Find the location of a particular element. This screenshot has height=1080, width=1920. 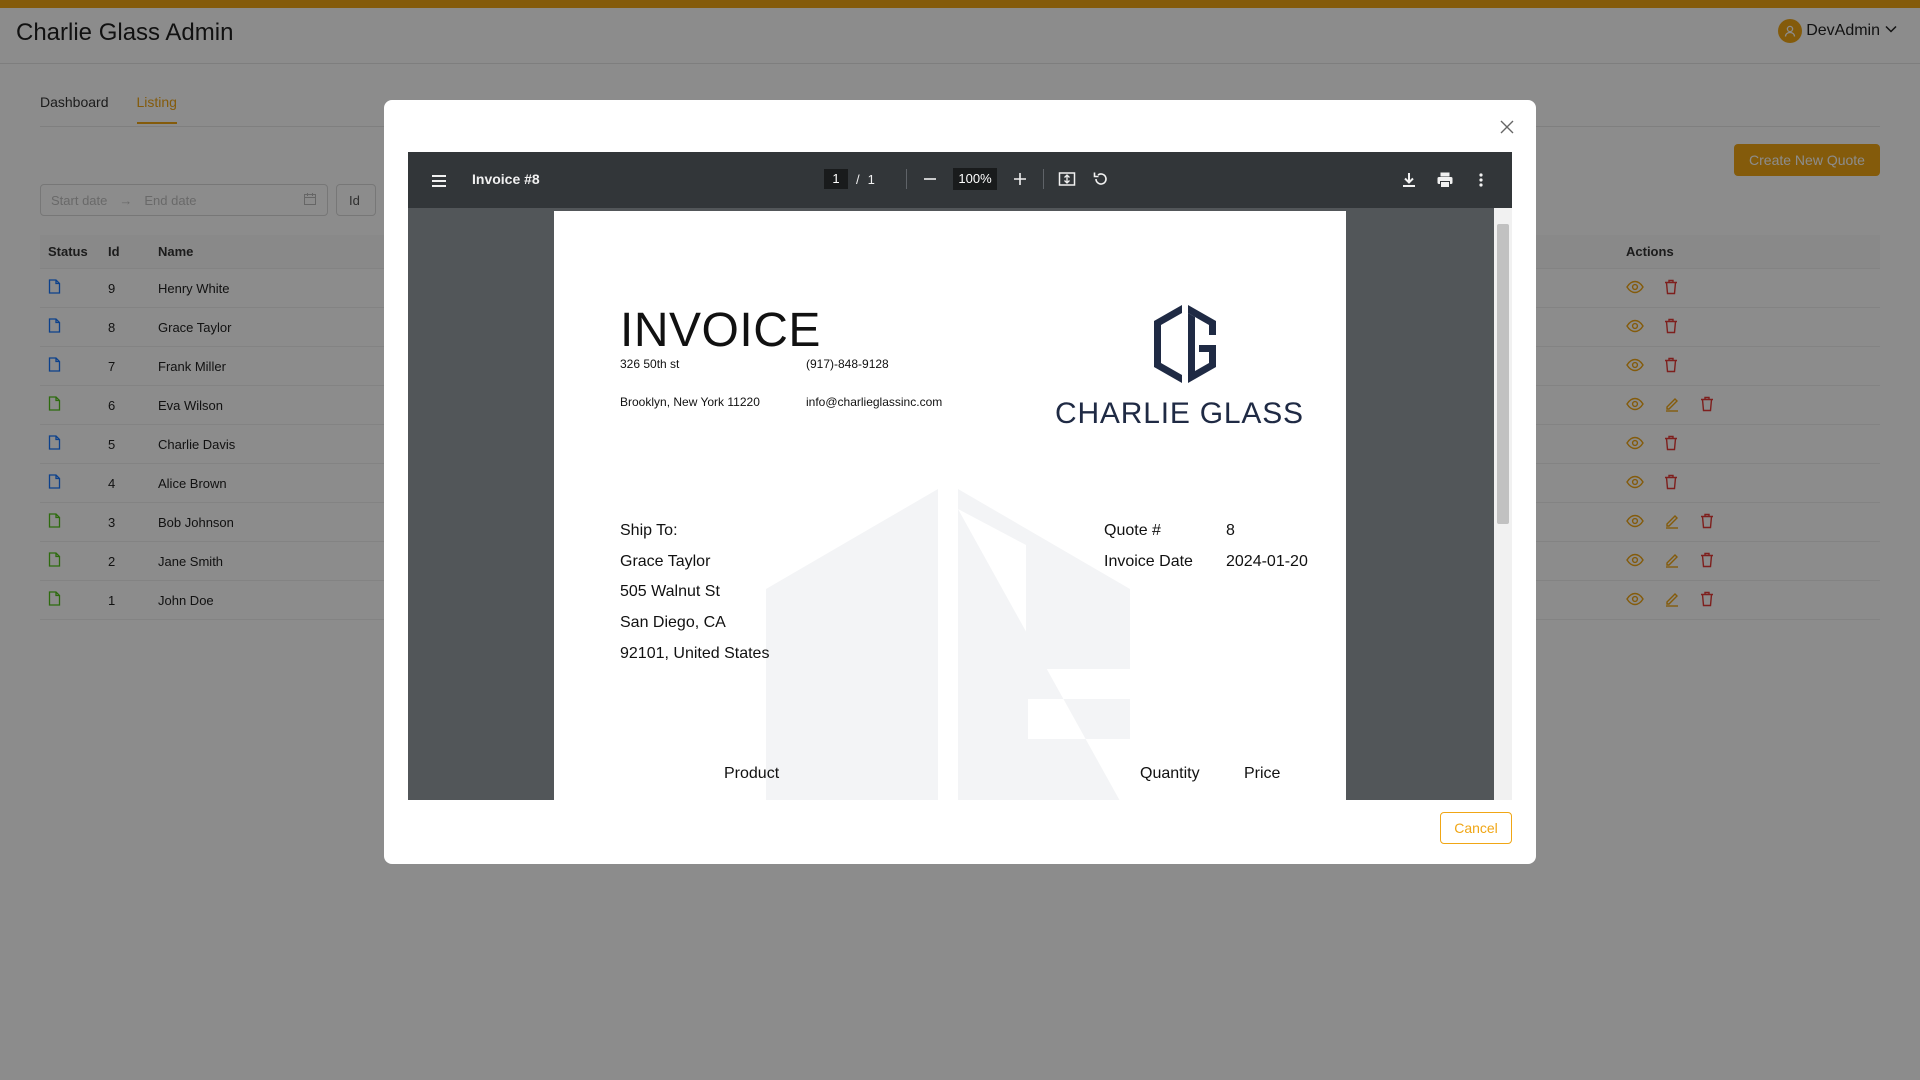

close-icon is located at coordinates (1507, 127).